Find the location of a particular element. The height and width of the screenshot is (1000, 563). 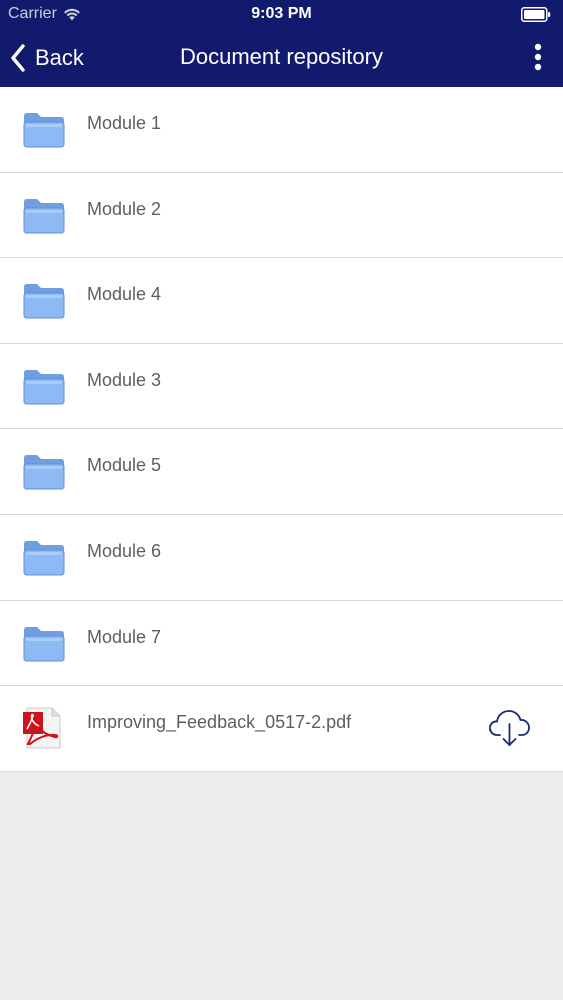

folder-row: Module 3 is located at coordinates (281, 387).